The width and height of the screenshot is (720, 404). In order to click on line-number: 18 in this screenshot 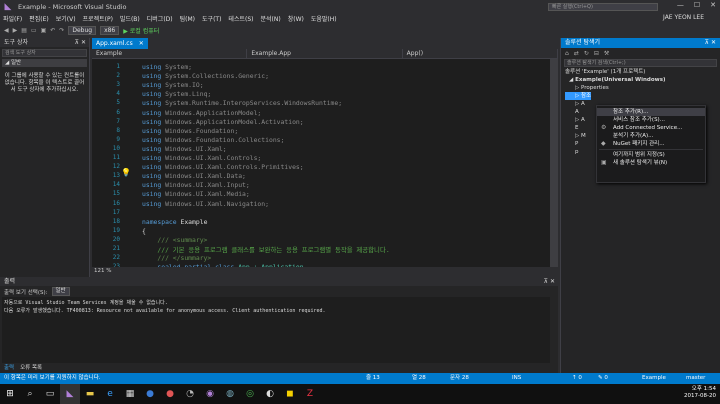, I will do `click(116, 221)`.